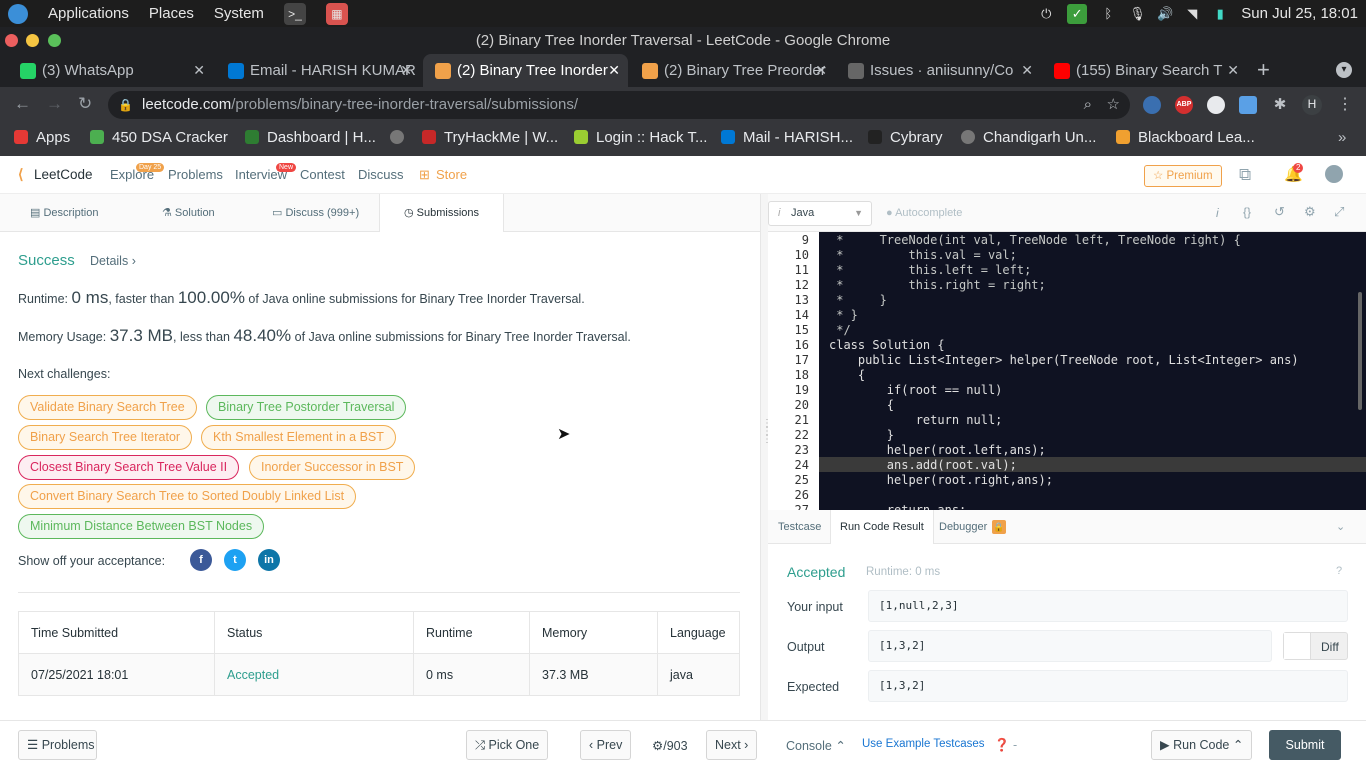 This screenshot has width=1366, height=768. I want to click on prev-button: ‹ Prev, so click(606, 745).